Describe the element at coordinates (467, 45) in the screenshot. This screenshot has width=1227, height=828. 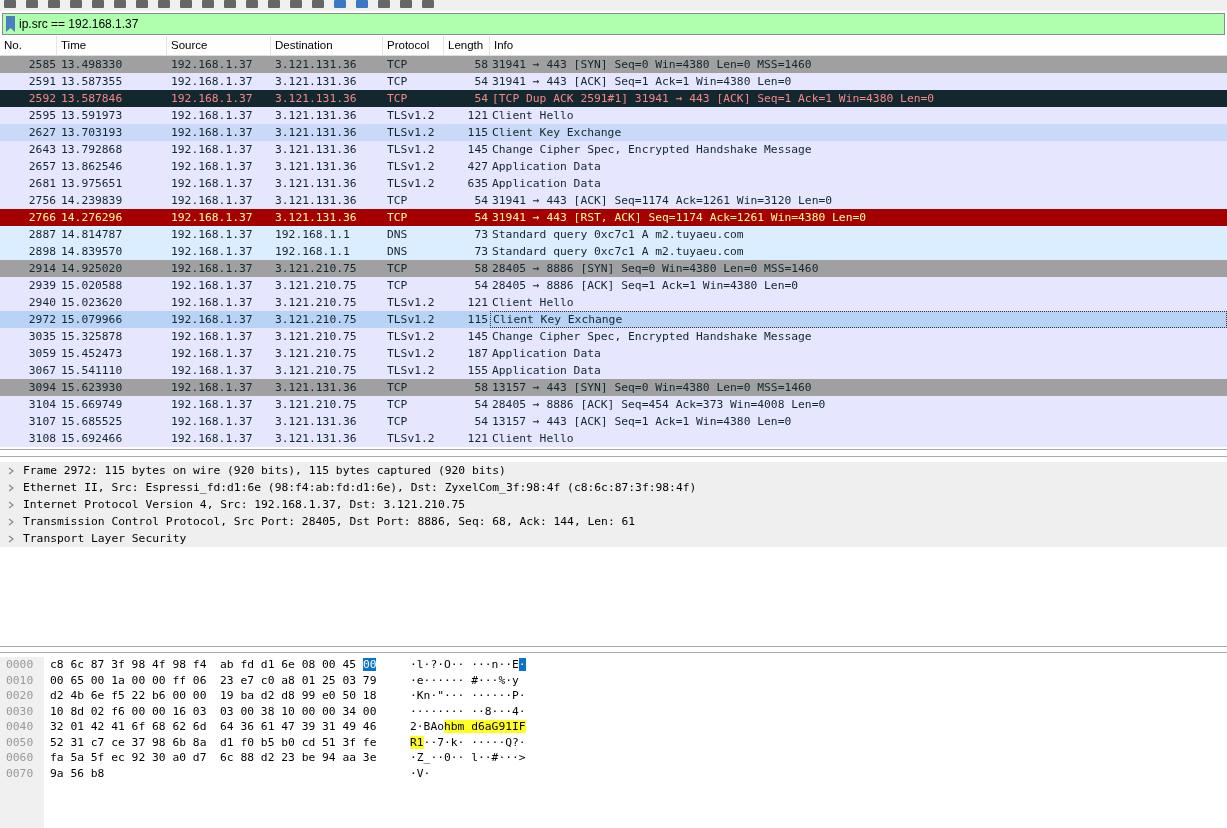
I see `column-header: Length` at that location.